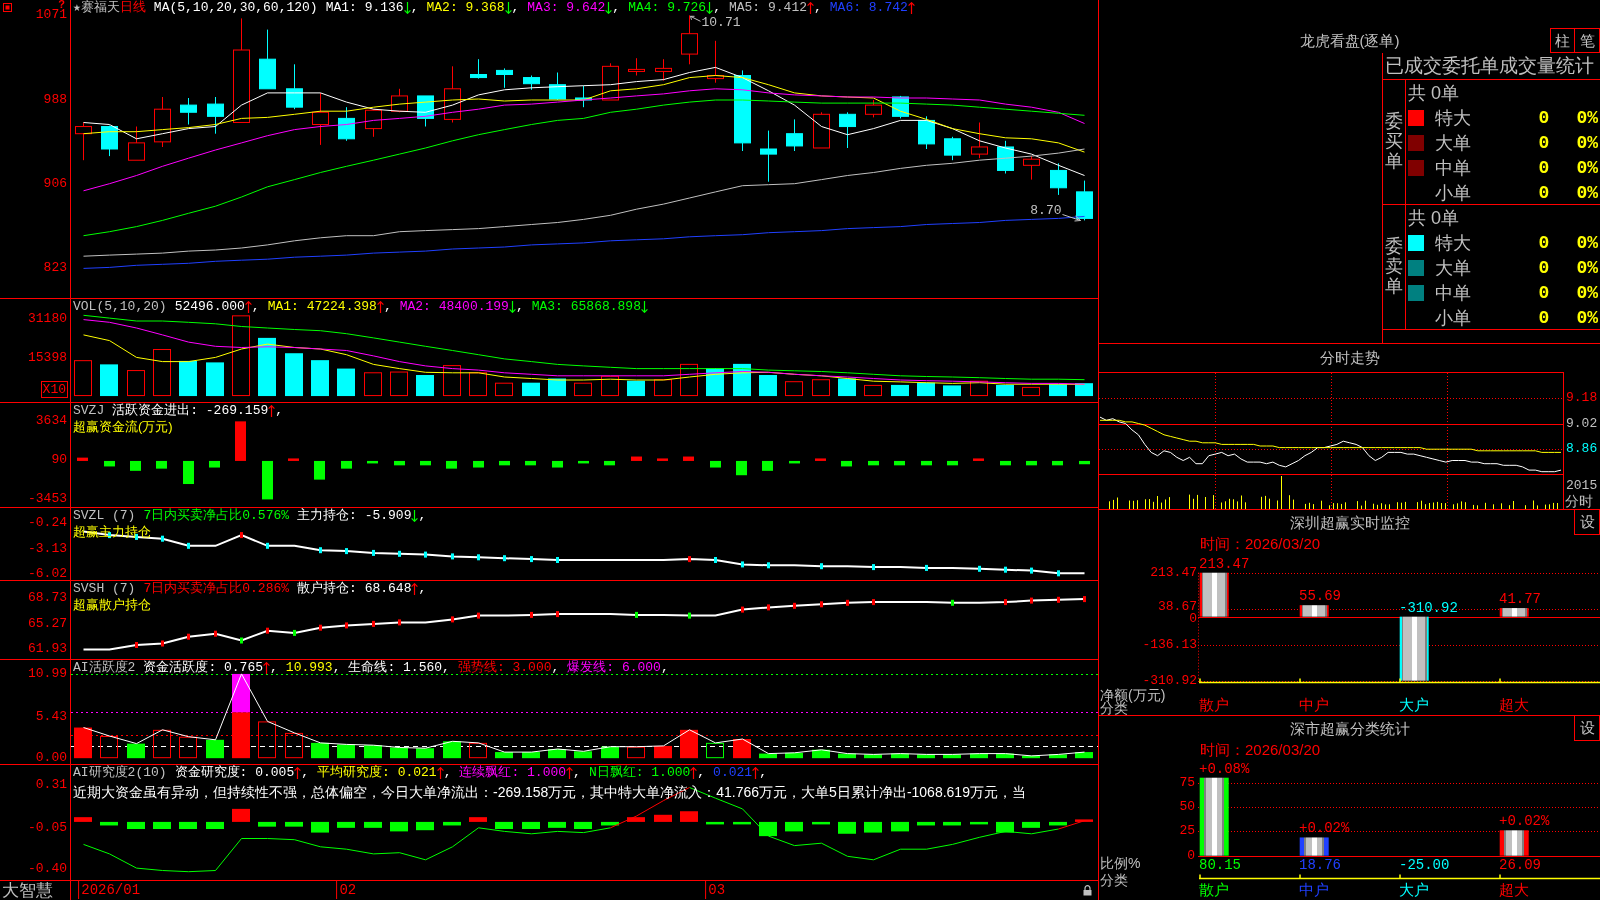  I want to click on indicator-reading: 连续飘红: 1.000, so click(513, 772).